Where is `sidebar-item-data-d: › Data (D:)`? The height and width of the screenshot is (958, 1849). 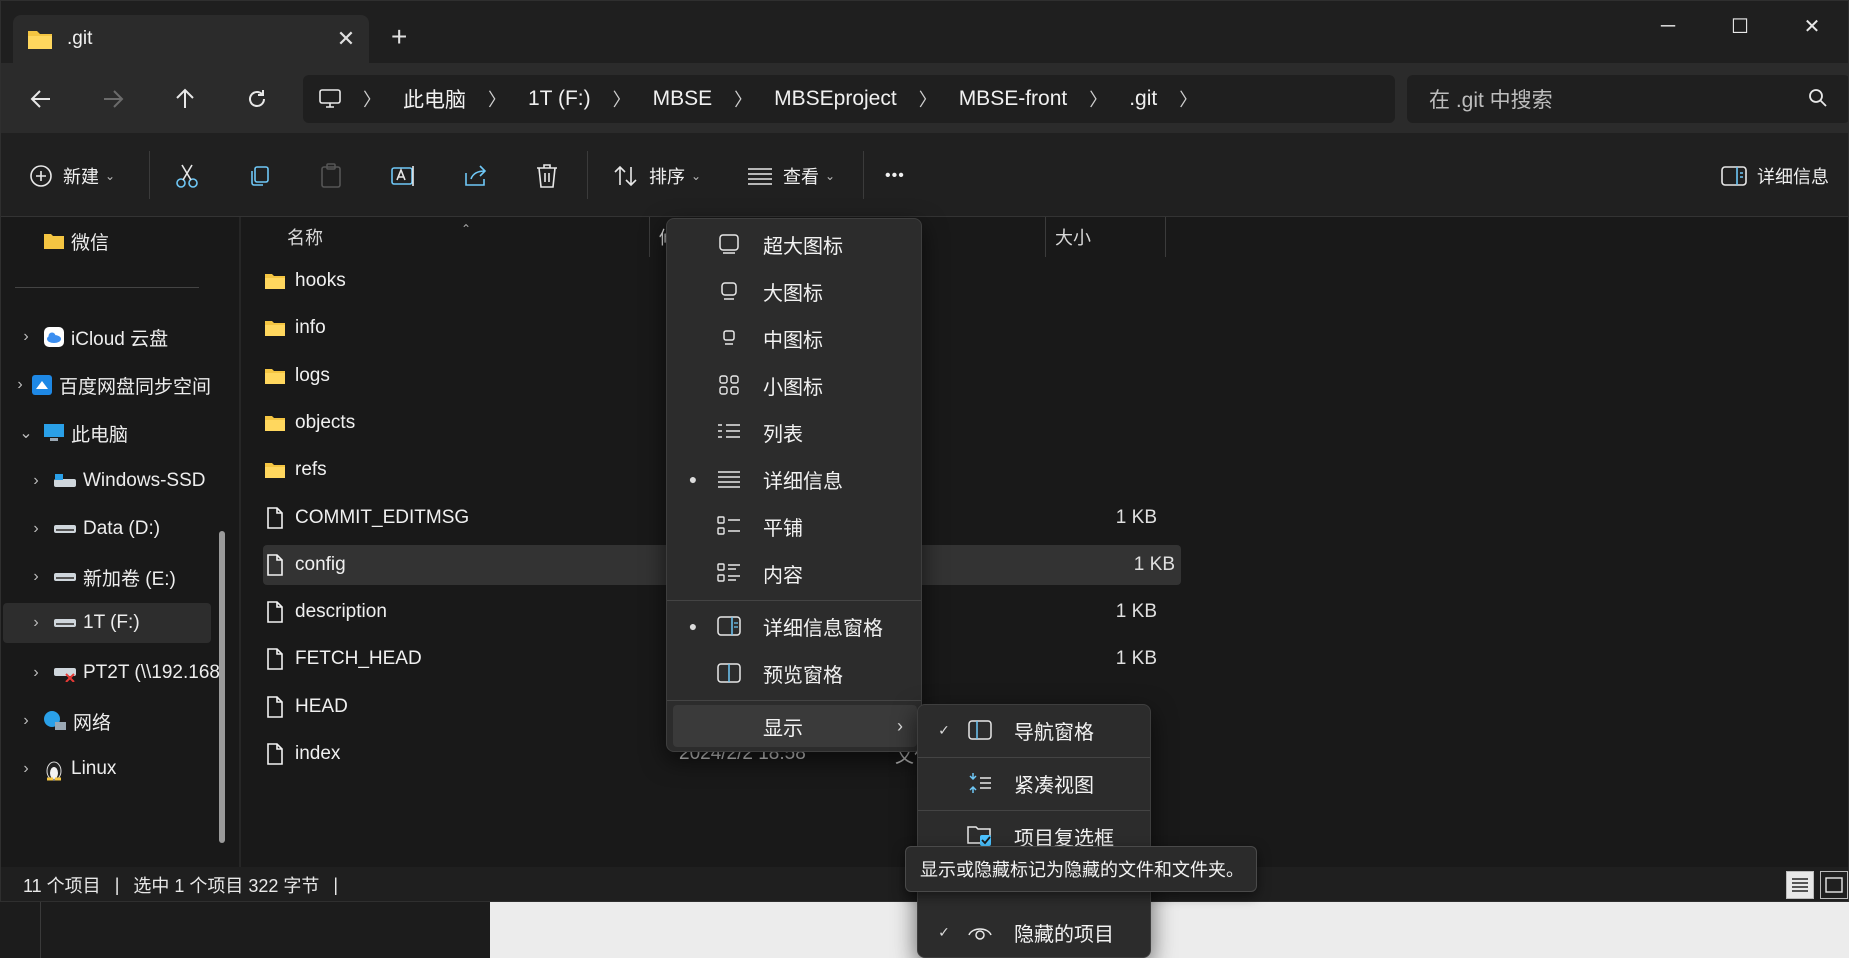 sidebar-item-data-d: › Data (D:) is located at coordinates (116, 529).